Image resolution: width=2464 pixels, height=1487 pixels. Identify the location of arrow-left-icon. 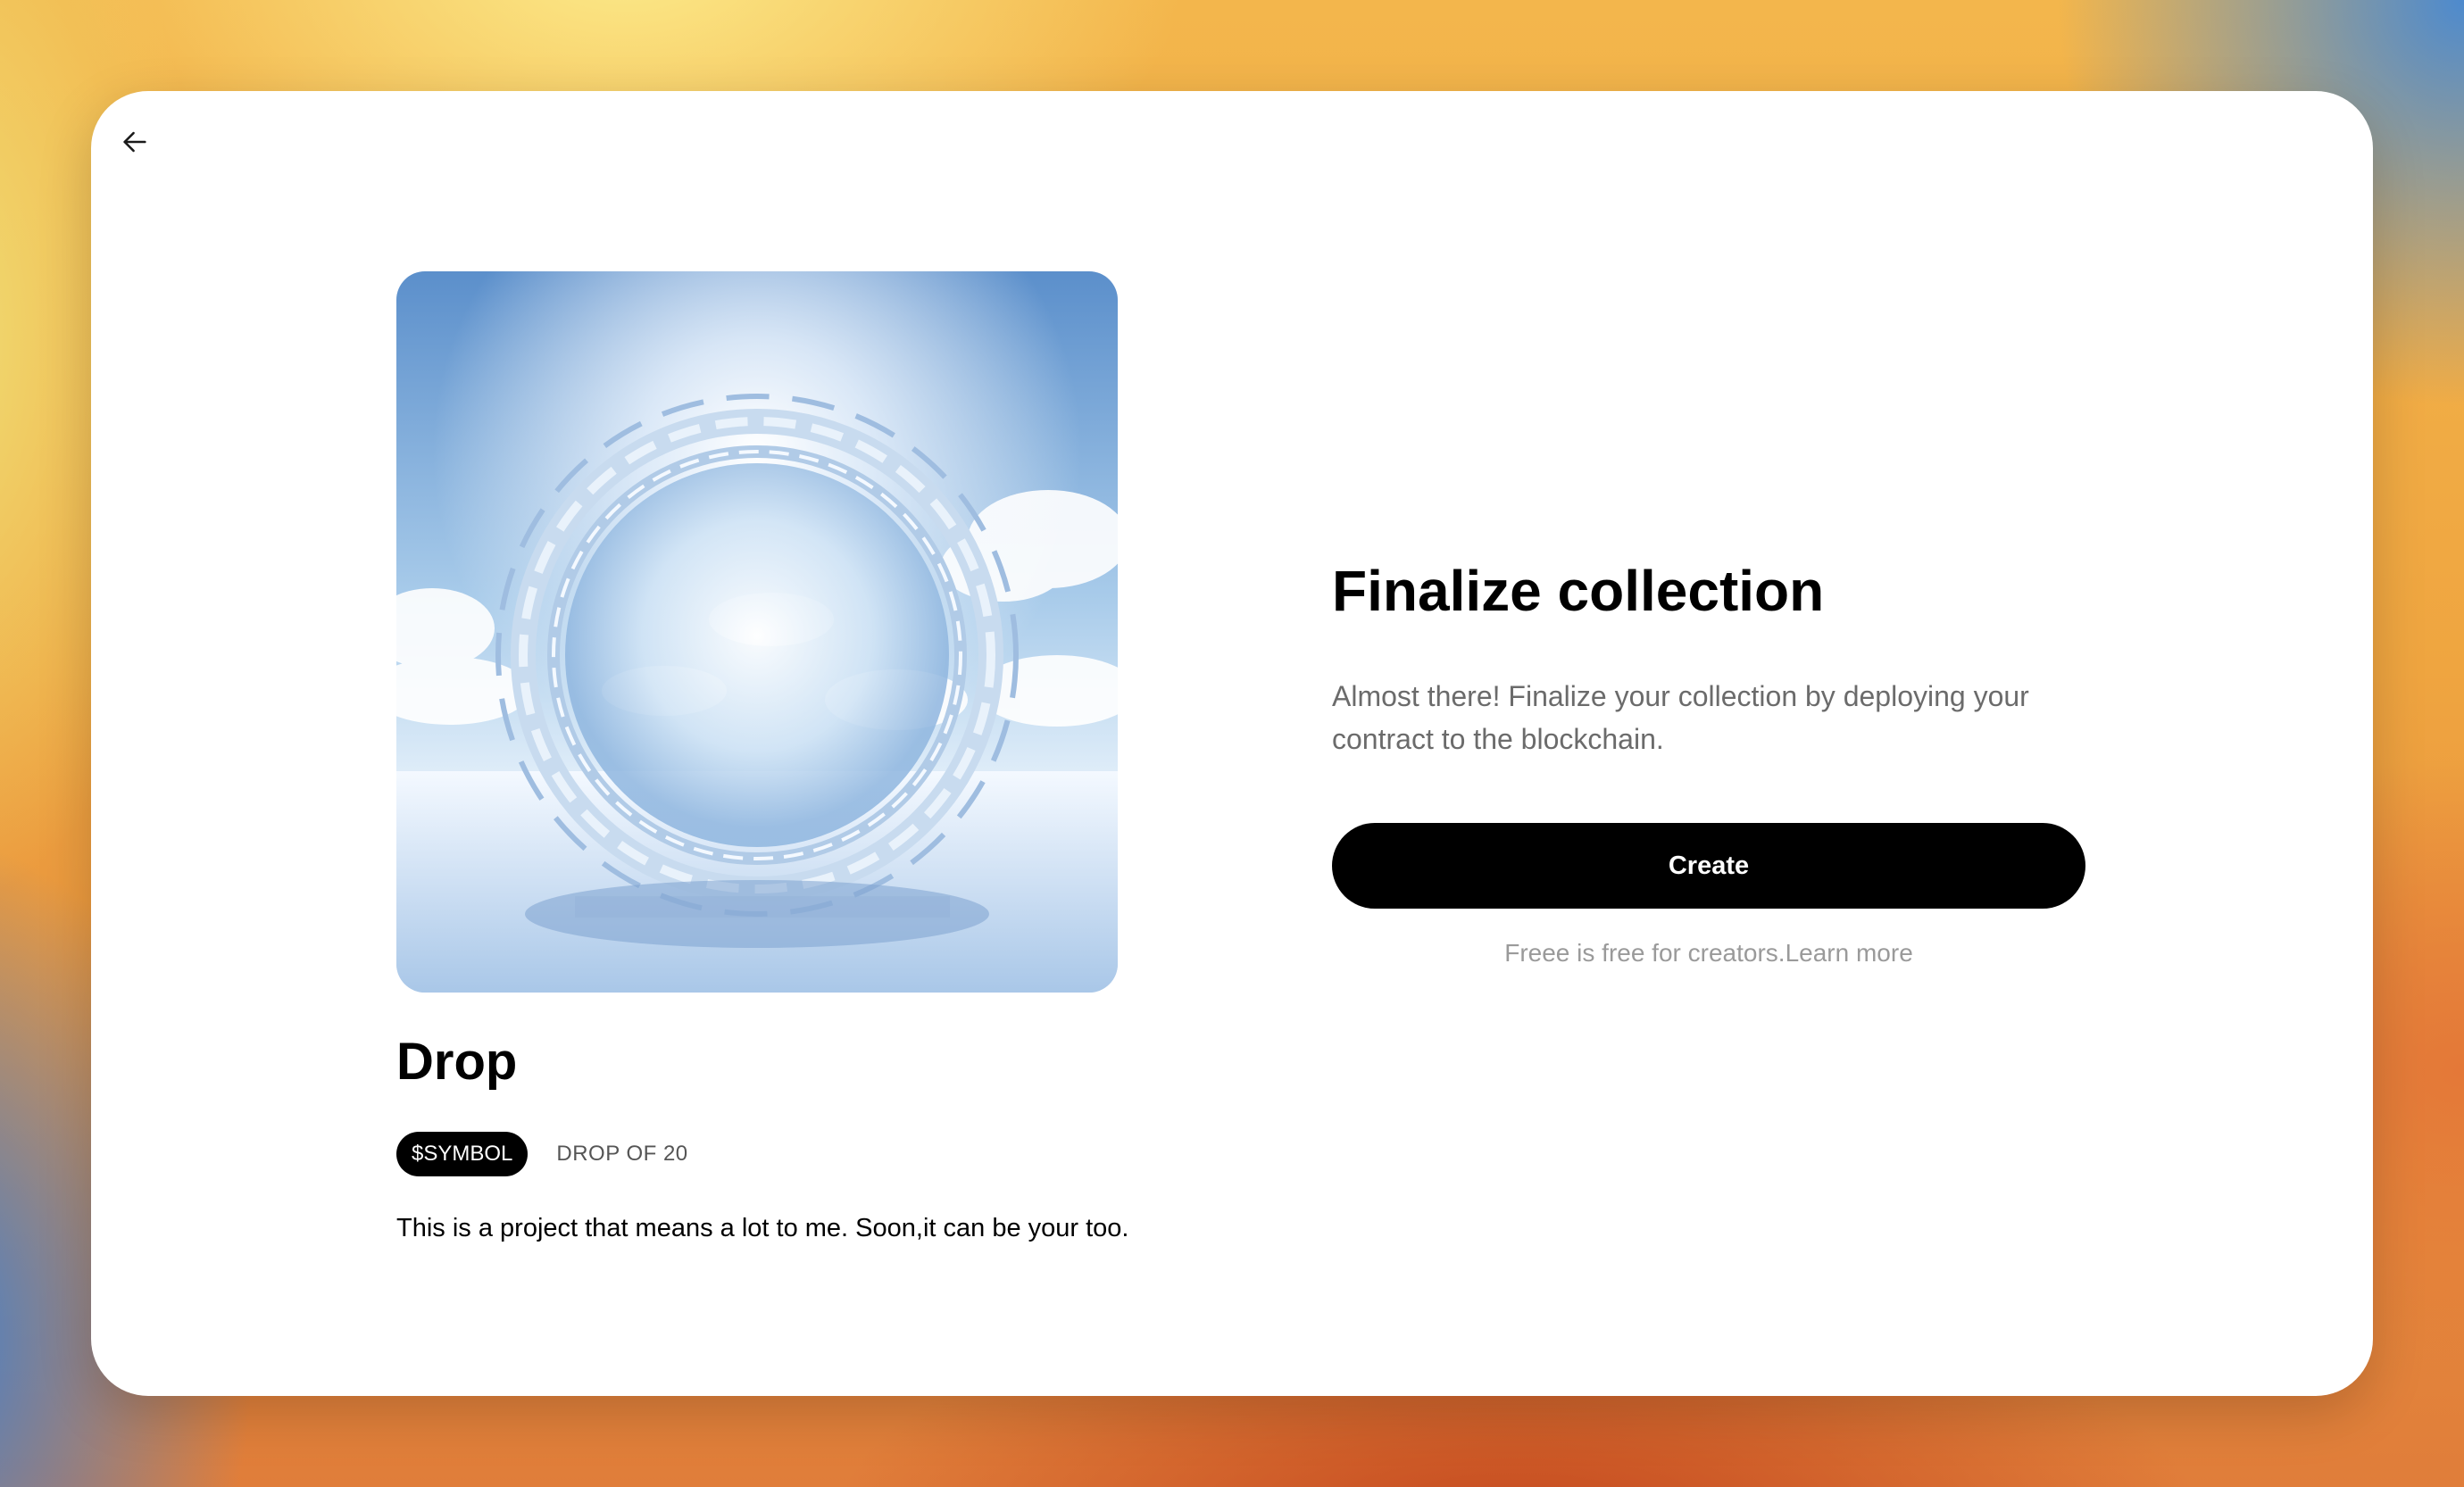
(134, 142).